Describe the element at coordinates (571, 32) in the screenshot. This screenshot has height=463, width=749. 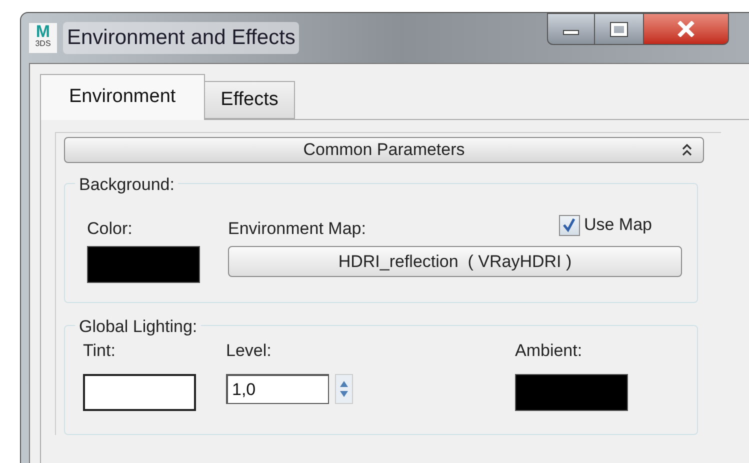
I see `minimize-icon` at that location.